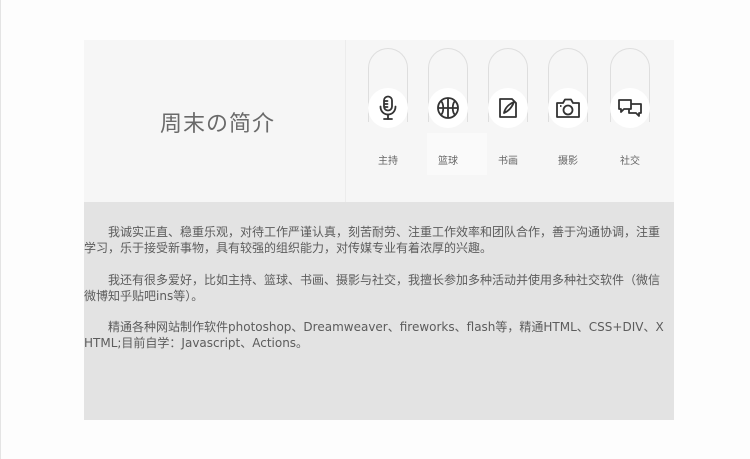 The image size is (750, 459). What do you see at coordinates (630, 161) in the screenshot?
I see `hobby-label: 社交` at bounding box center [630, 161].